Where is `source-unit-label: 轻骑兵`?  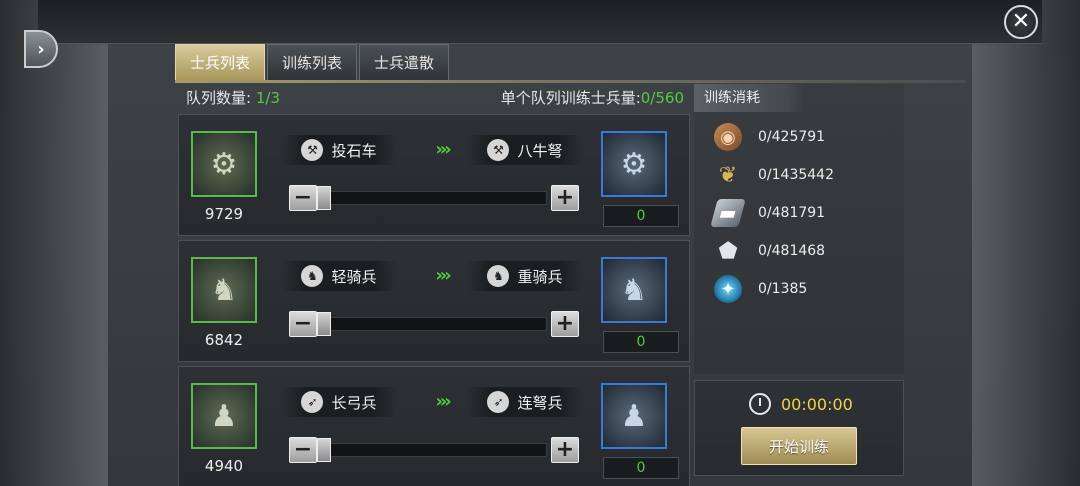
source-unit-label: 轻骑兵 is located at coordinates (354, 276).